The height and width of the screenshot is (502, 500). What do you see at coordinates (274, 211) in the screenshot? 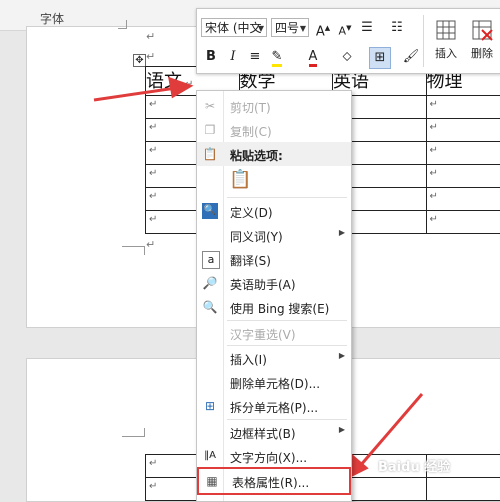
I see `menu-item-define: 🔍 定义(D)` at bounding box center [274, 211].